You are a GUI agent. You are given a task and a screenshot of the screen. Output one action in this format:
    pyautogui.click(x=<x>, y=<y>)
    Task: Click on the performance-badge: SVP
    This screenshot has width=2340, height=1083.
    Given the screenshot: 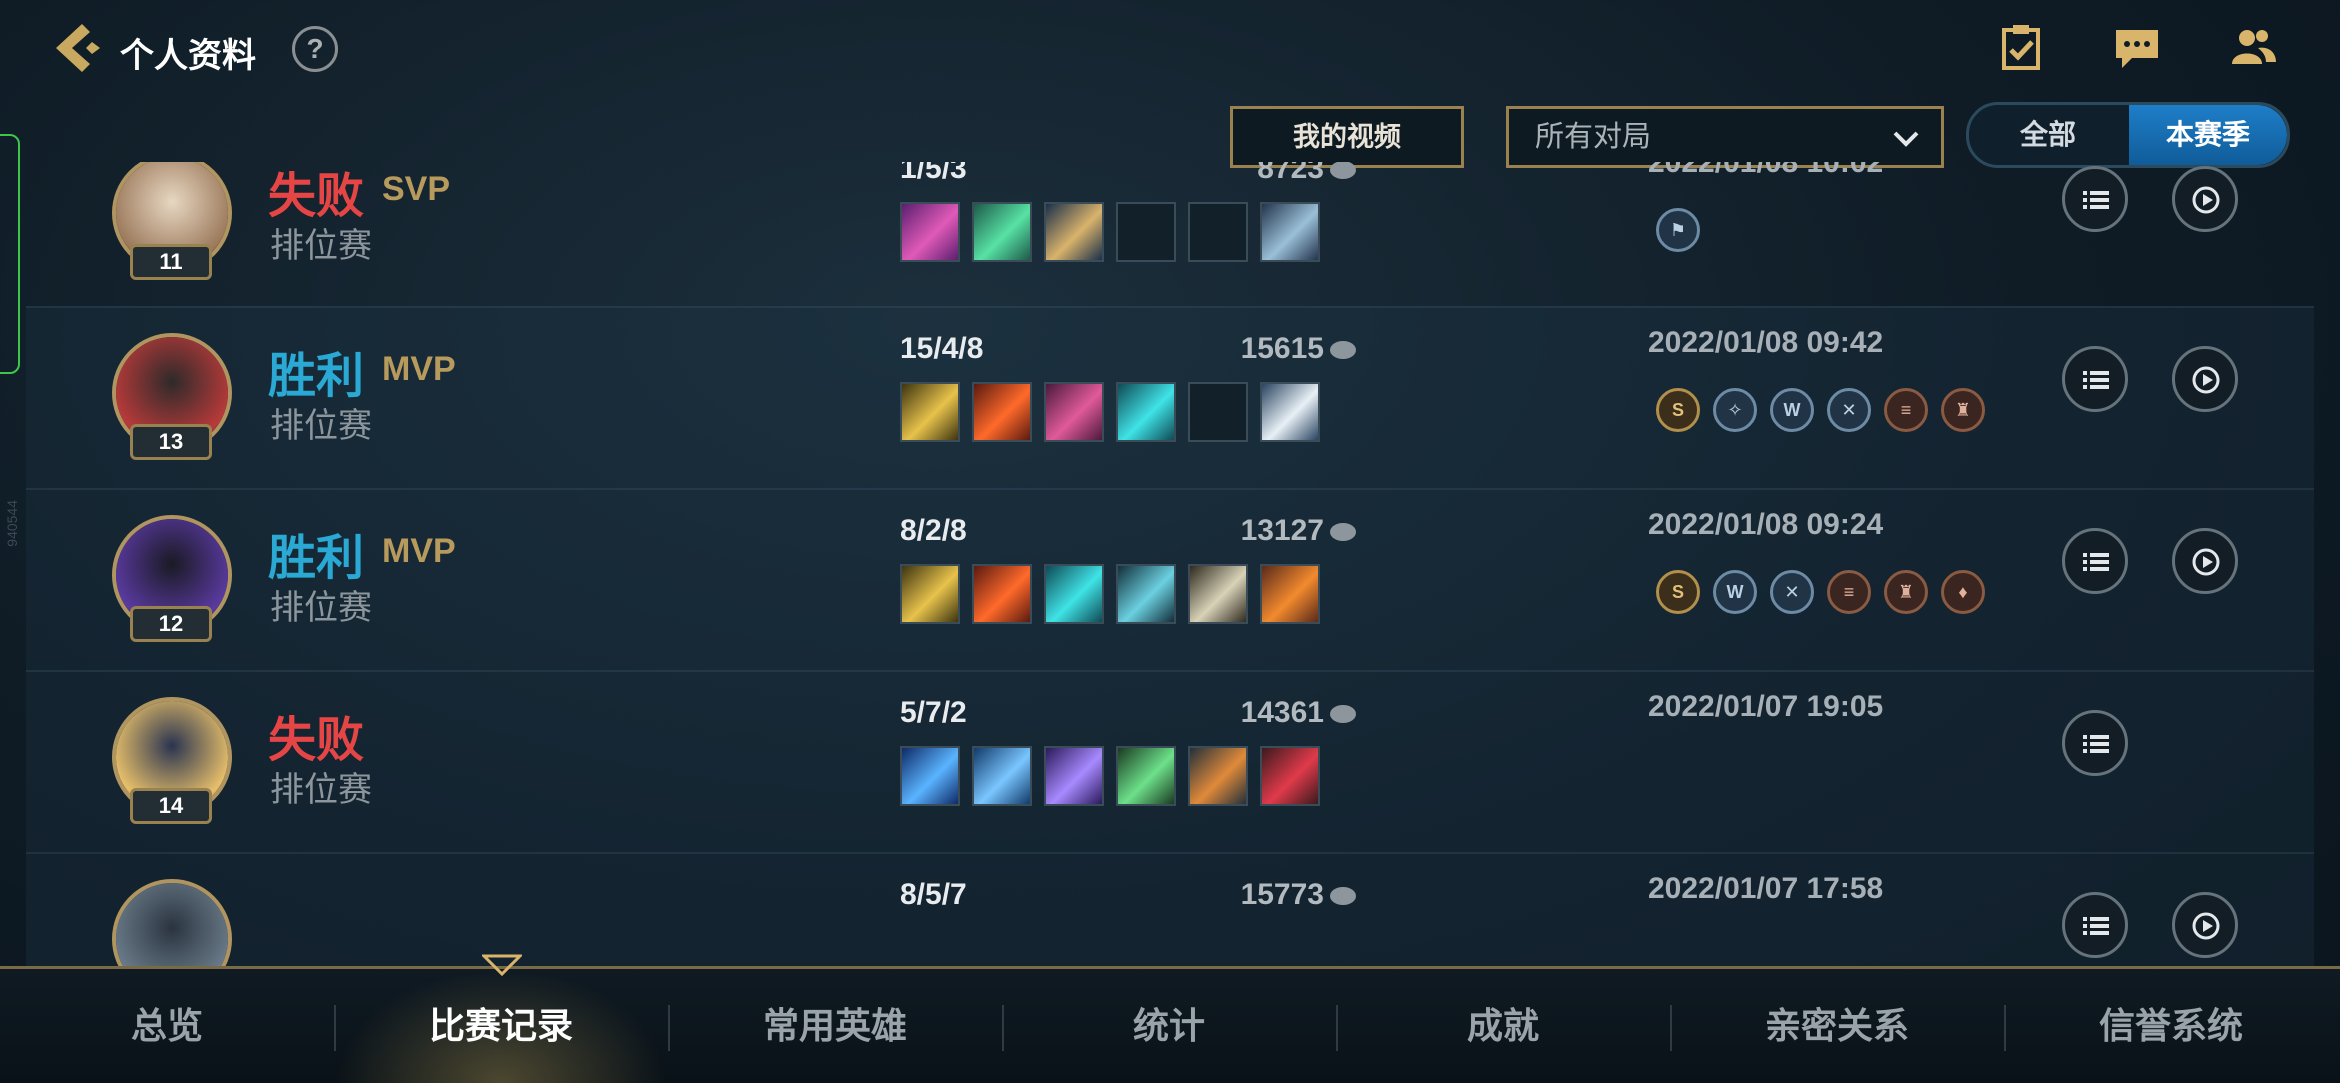 What is the action you would take?
    pyautogui.click(x=416, y=189)
    